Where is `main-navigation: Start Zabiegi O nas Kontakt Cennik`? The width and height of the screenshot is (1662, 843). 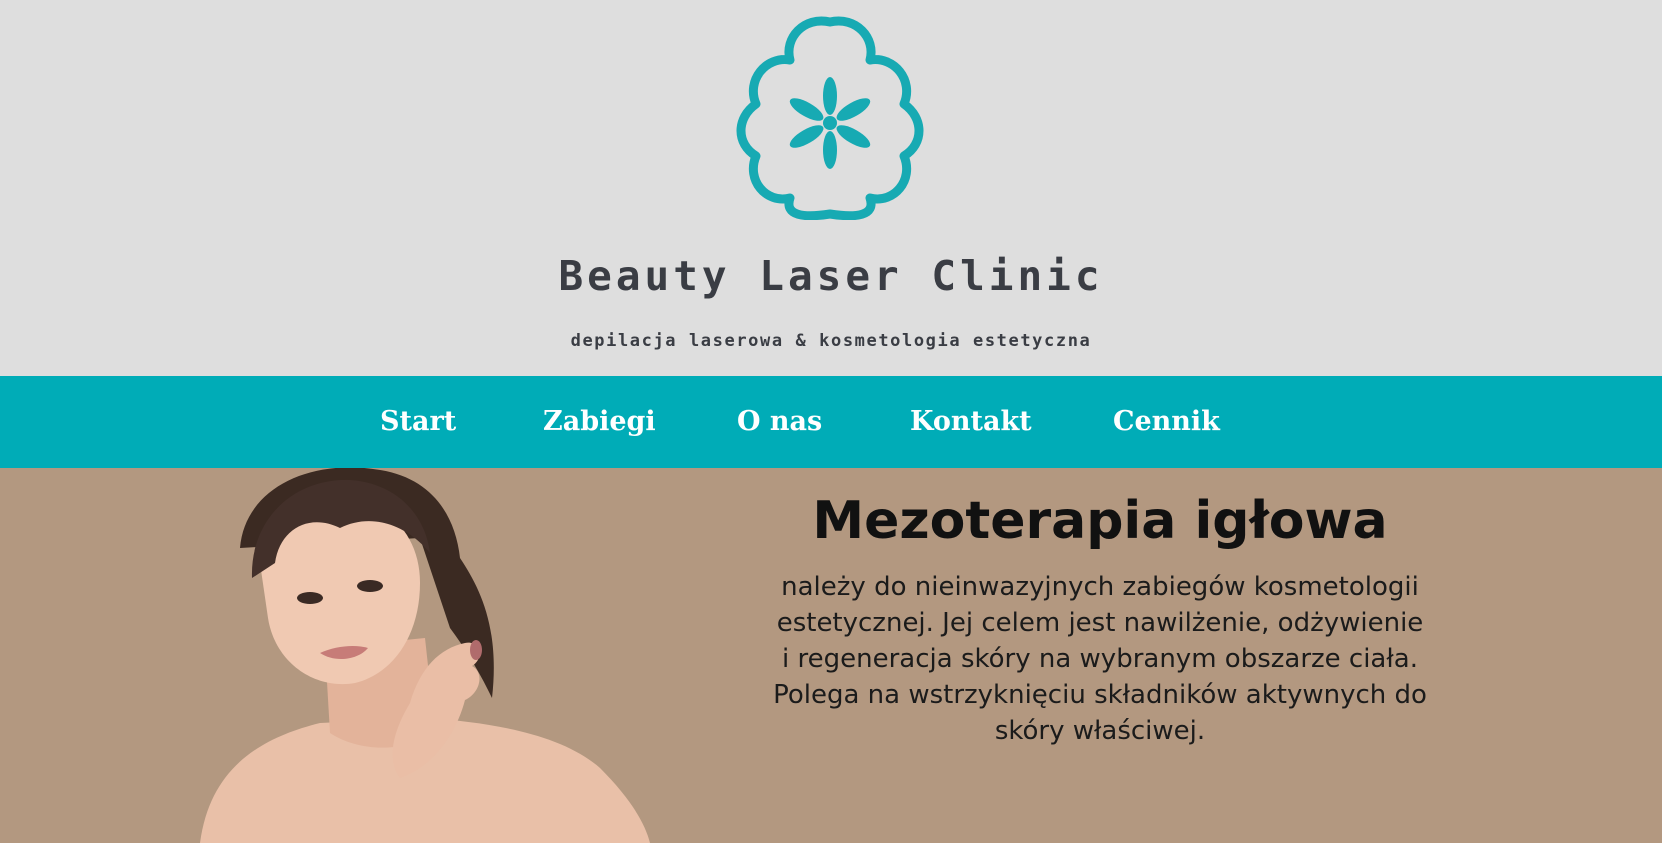 main-navigation: Start Zabiegi O nas Kontakt Cennik is located at coordinates (831, 422).